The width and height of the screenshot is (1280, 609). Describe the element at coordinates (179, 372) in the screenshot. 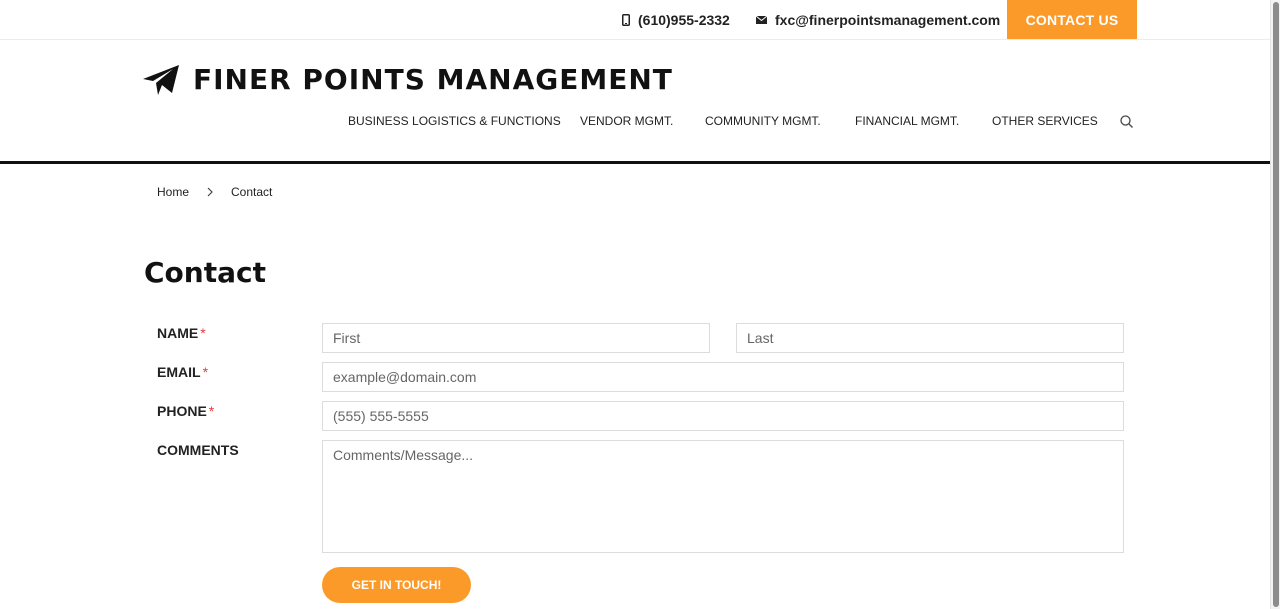

I see `email-label-text: EMAIL` at that location.